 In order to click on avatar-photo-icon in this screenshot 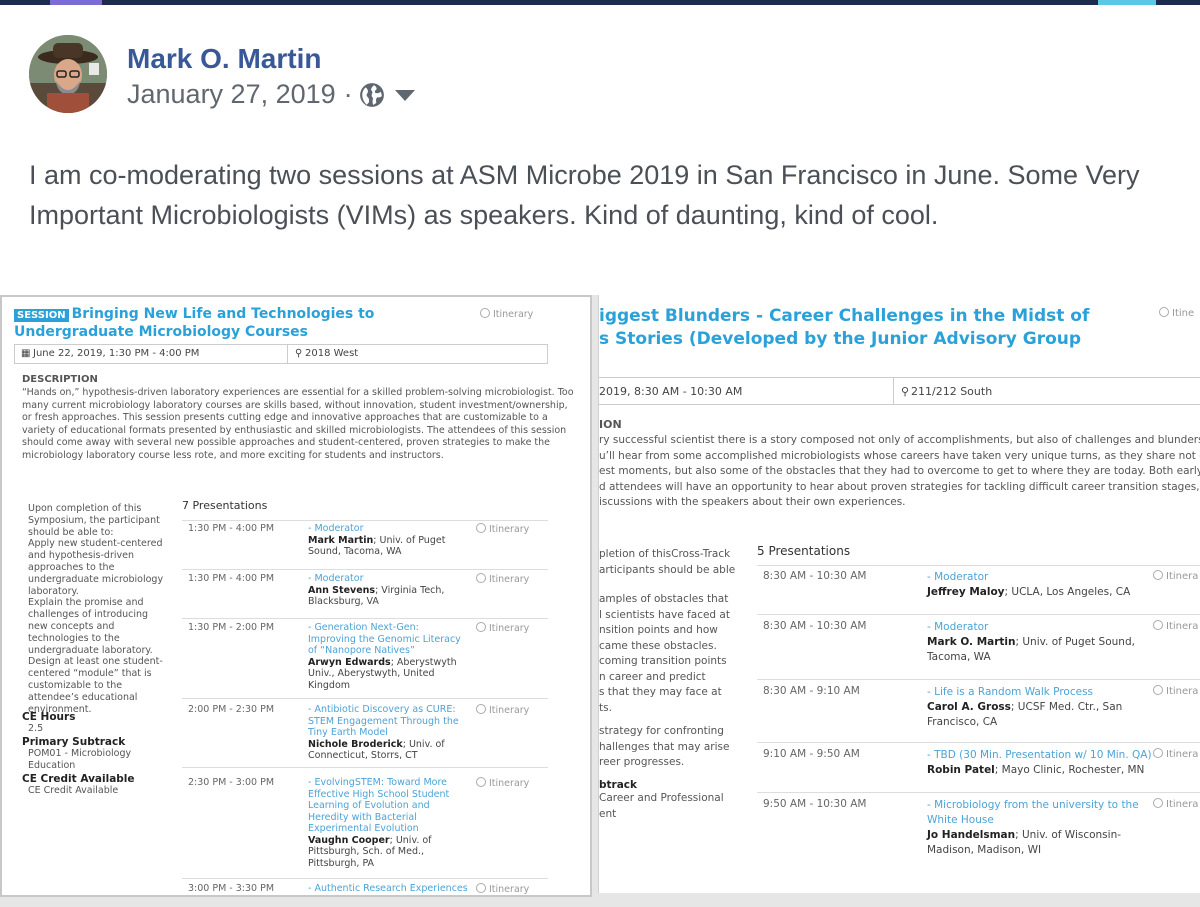, I will do `click(68, 74)`.